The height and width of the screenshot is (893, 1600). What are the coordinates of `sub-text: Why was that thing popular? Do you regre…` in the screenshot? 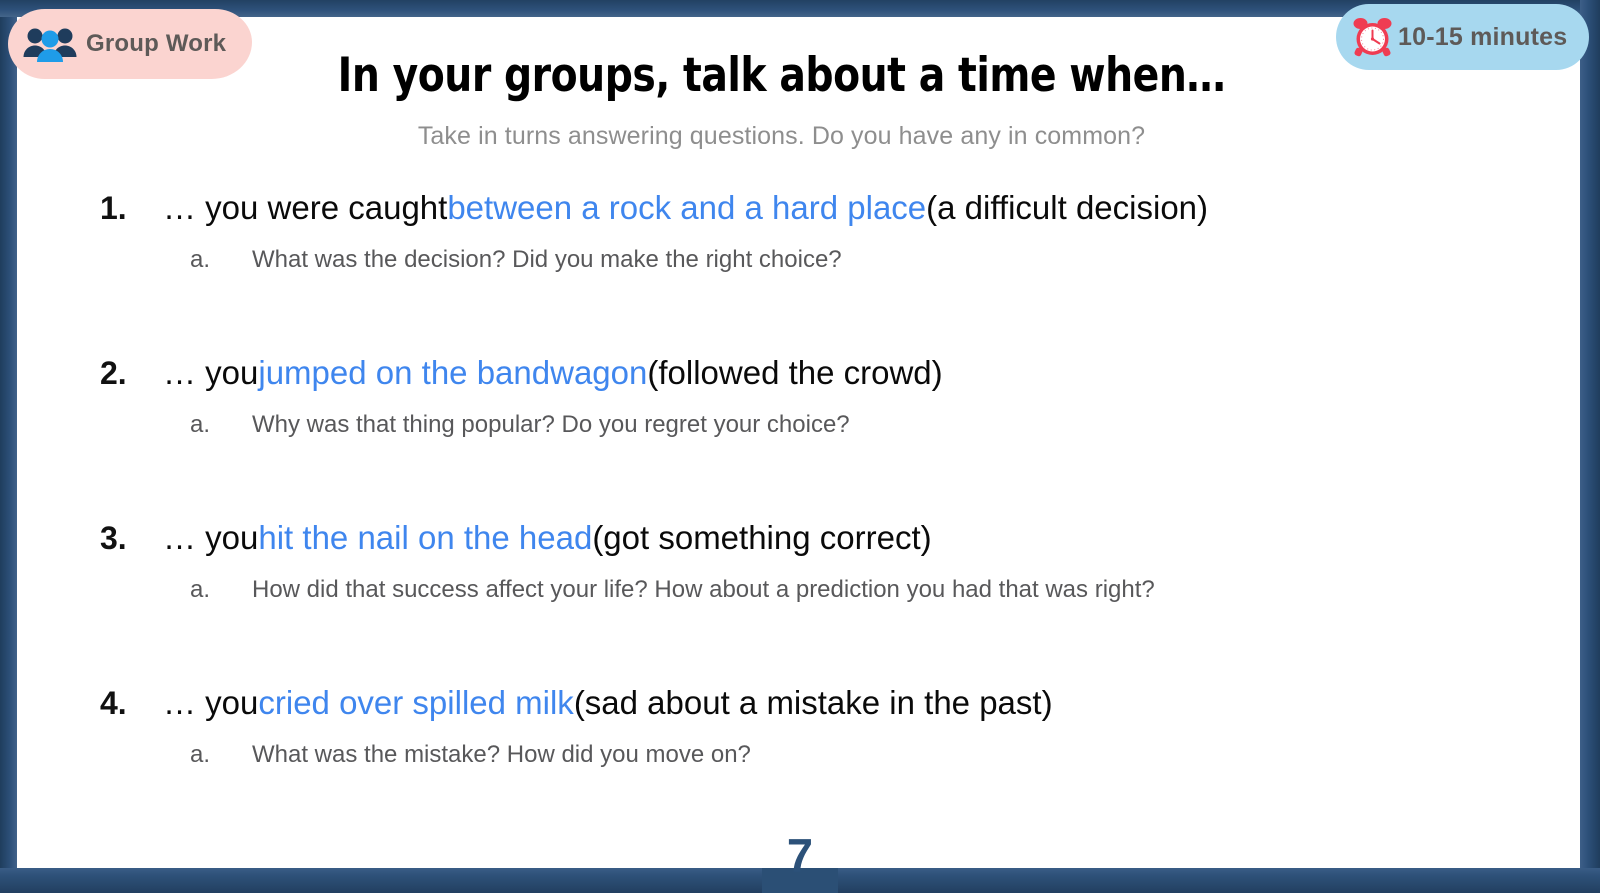 It's located at (551, 424).